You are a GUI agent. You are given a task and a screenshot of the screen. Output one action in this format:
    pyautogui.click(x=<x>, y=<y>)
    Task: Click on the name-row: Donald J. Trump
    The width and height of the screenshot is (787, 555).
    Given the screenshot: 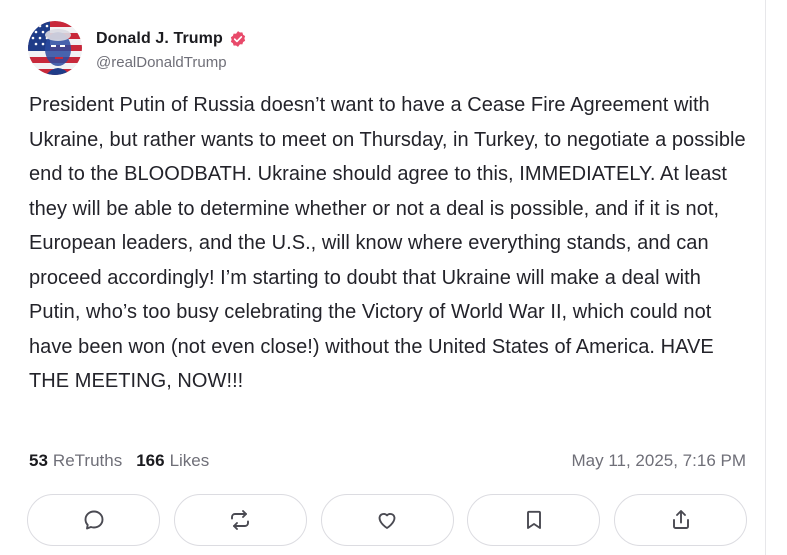 What is the action you would take?
    pyautogui.click(x=171, y=39)
    